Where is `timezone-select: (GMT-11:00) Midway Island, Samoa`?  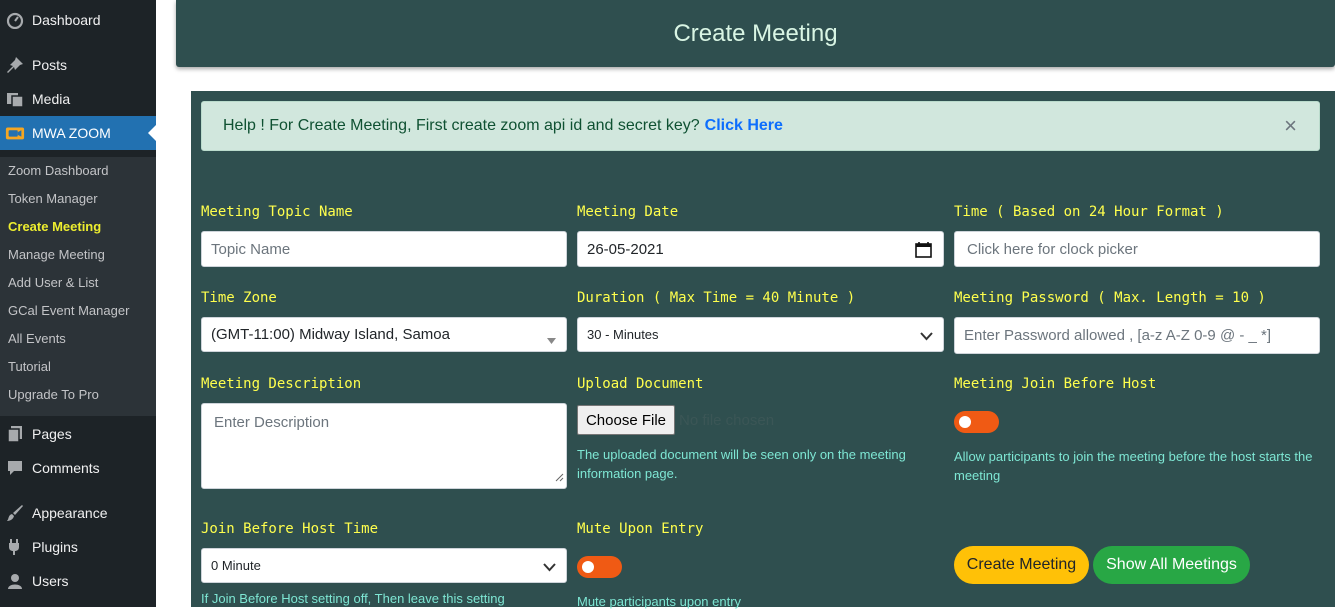
timezone-select: (GMT-11:00) Midway Island, Samoa is located at coordinates (384, 334).